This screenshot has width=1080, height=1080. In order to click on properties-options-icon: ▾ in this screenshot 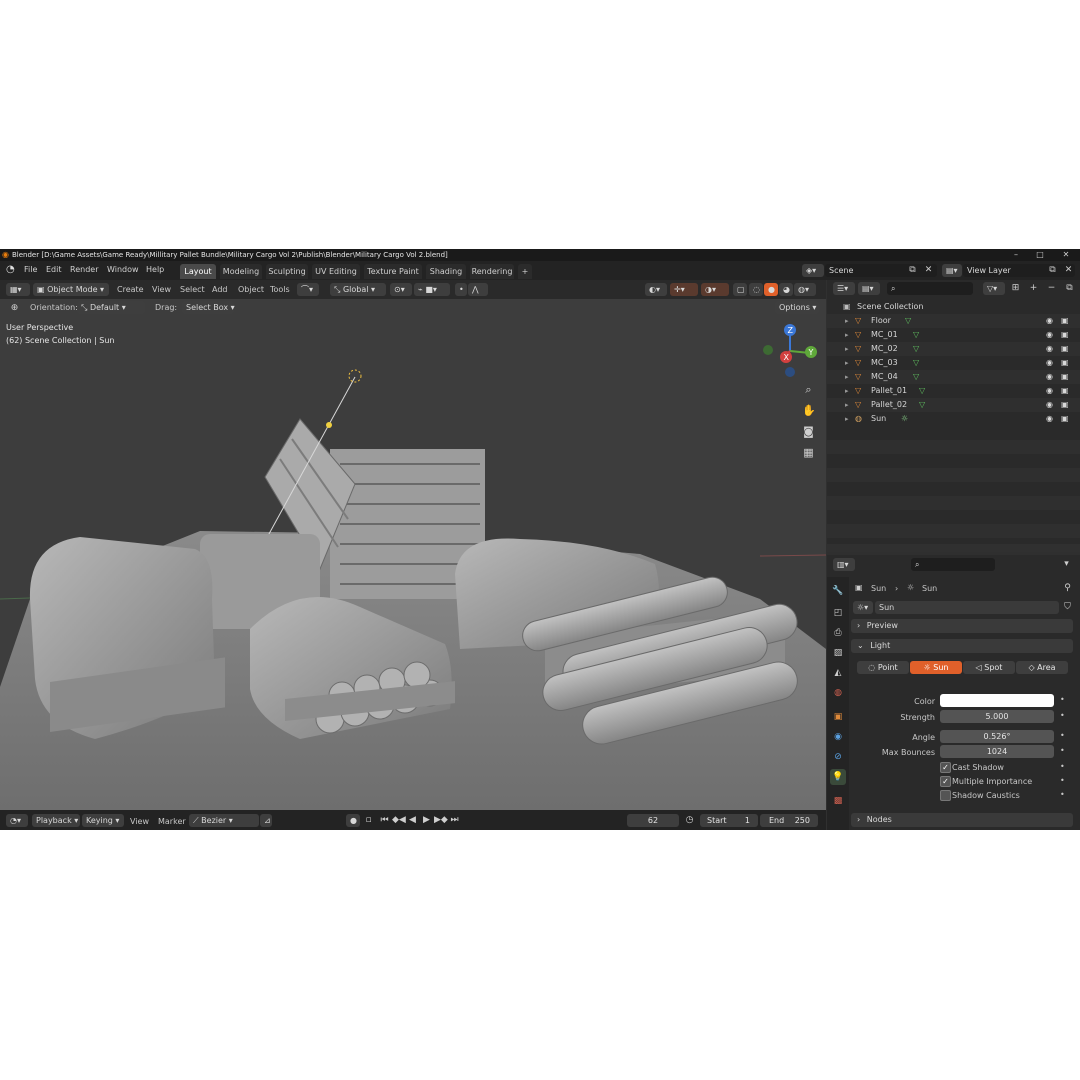, I will do `click(1066, 564)`.